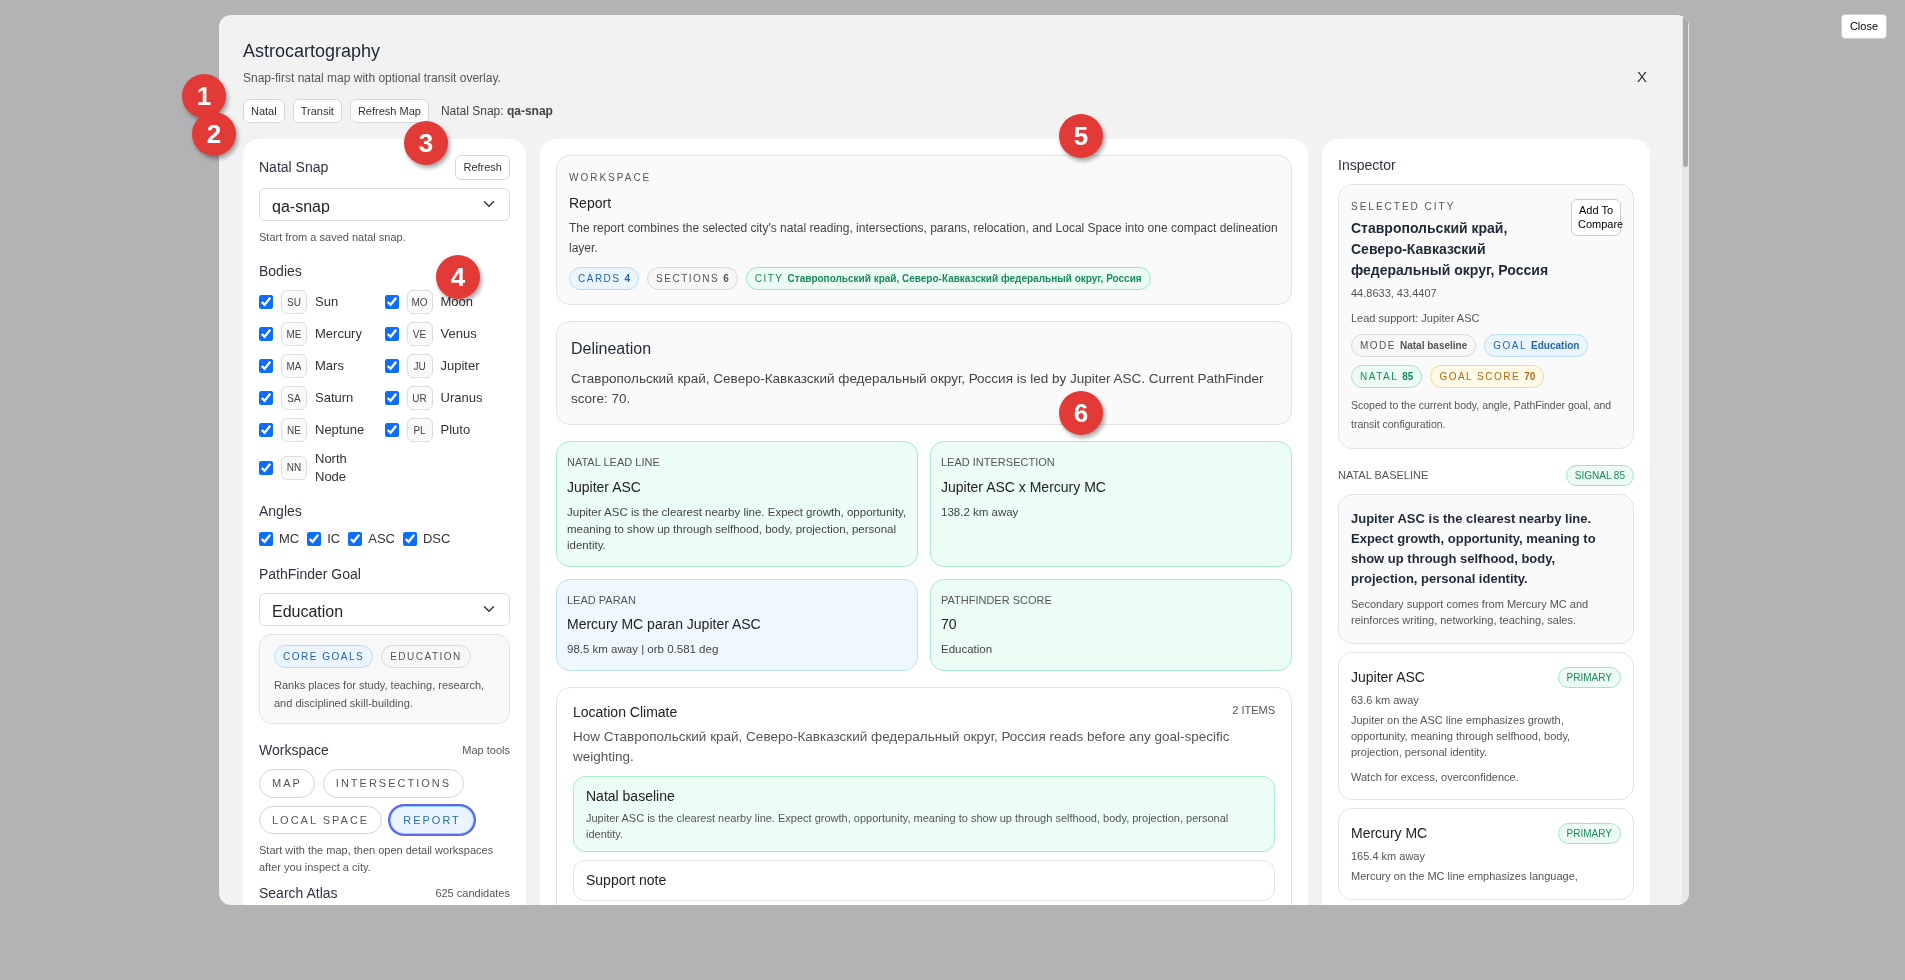 This screenshot has width=1905, height=980. Describe the element at coordinates (321, 820) in the screenshot. I see `workspace-tab: LOCAL SPACE` at that location.